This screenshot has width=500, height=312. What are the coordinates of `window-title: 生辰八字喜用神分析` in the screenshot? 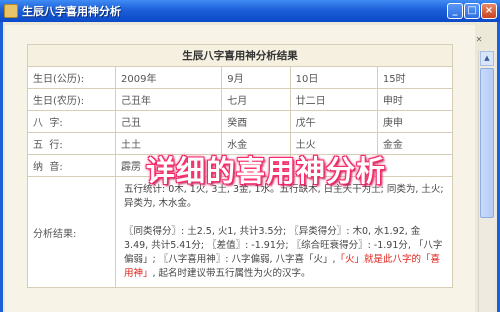 It's located at (71, 11).